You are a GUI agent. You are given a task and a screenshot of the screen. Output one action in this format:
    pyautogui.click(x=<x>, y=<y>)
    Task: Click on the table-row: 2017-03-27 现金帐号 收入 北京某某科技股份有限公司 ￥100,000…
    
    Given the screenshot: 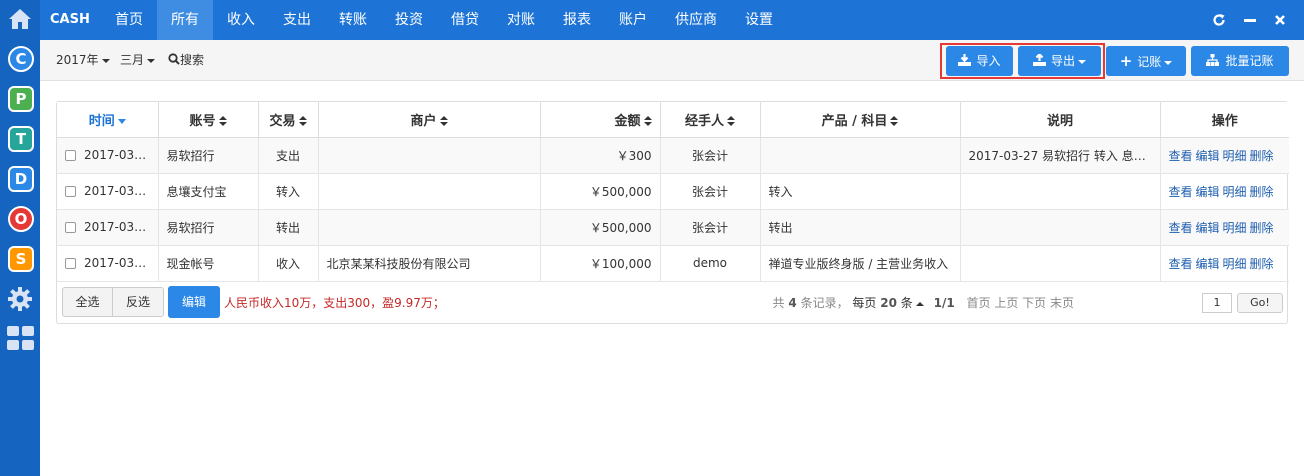 What is the action you would take?
    pyautogui.click(x=673, y=263)
    